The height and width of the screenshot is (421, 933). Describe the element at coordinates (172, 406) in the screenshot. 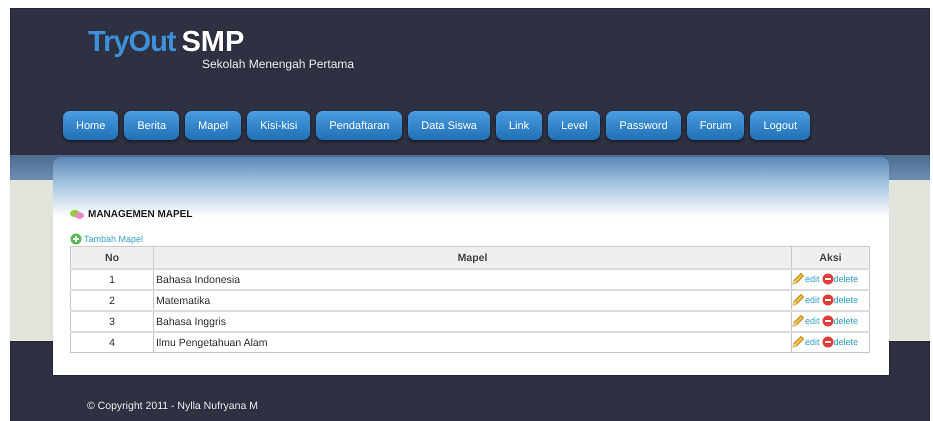

I see `copyright-text: © Copyright 2011 - Nylla Nufryana M` at that location.